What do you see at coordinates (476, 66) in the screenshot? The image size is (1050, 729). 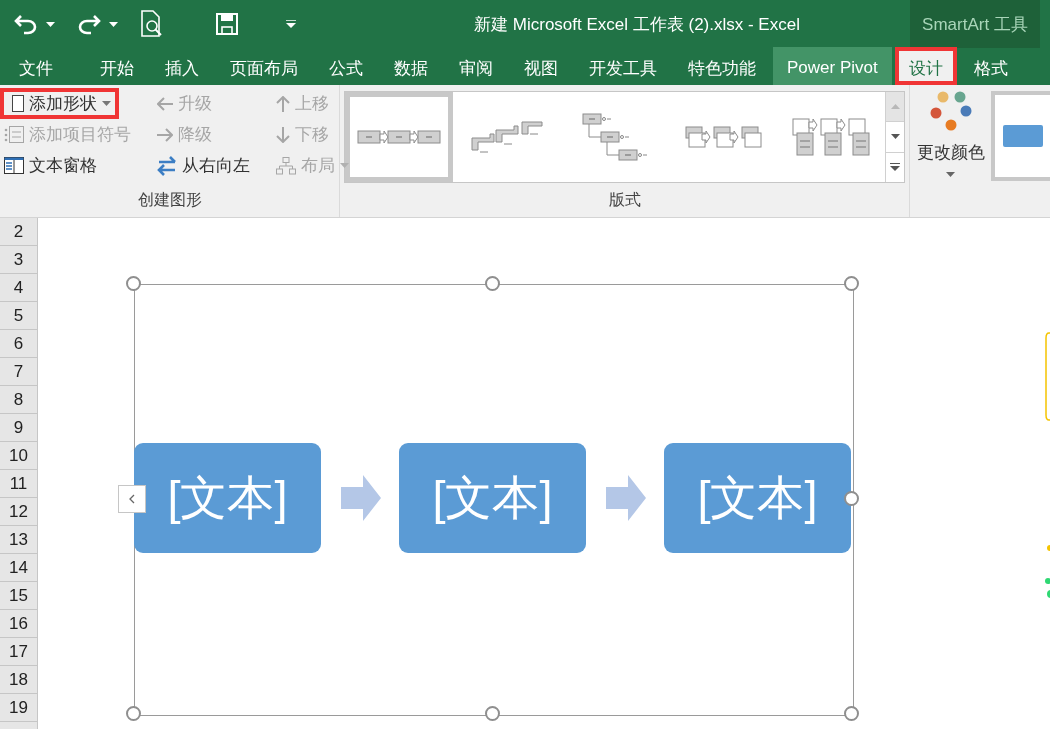 I see `ribbon-tab: 审阅` at bounding box center [476, 66].